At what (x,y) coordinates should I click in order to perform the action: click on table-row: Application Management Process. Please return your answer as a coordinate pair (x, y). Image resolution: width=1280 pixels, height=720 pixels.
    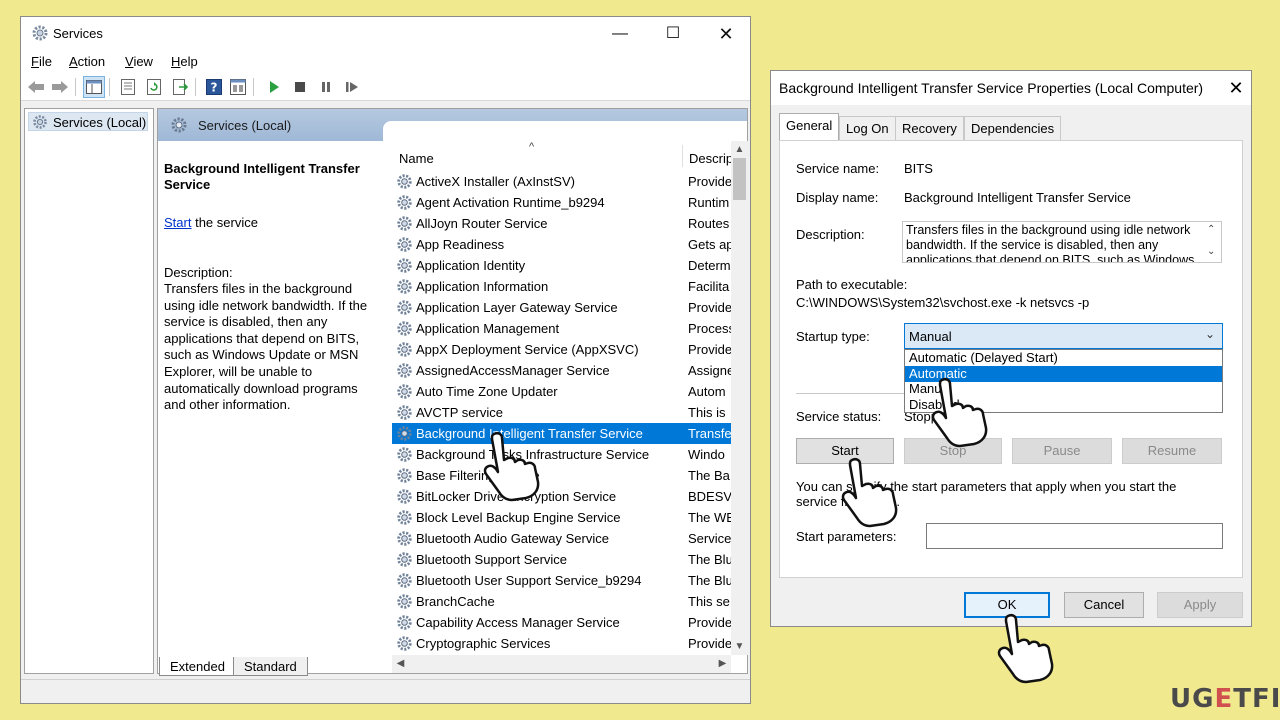
    Looking at the image, I should click on (562, 328).